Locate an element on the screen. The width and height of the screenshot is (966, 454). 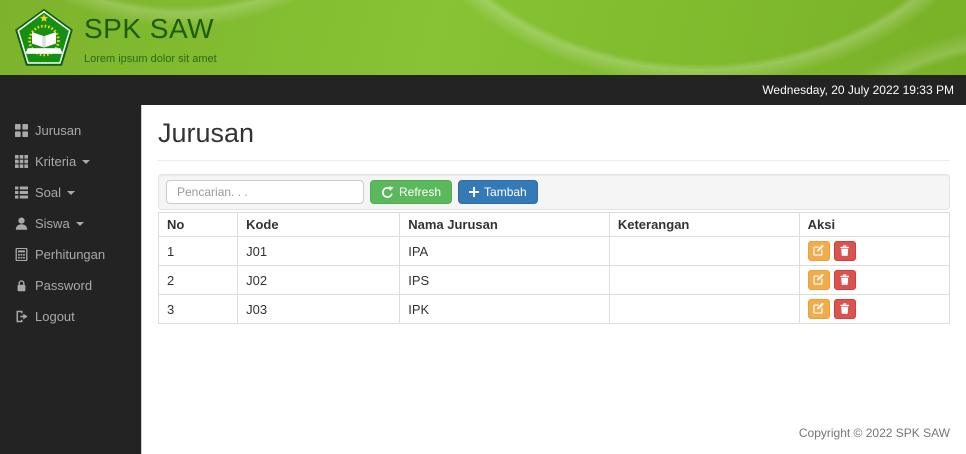
table-row: 2 J02 IPS is located at coordinates (554, 280).